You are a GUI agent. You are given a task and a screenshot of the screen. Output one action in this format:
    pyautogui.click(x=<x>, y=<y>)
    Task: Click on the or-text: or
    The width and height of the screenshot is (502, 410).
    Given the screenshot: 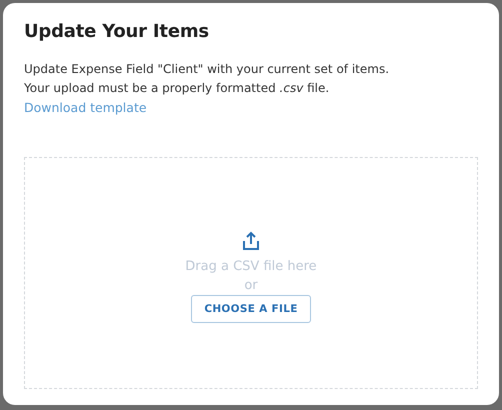 What is the action you would take?
    pyautogui.click(x=251, y=285)
    